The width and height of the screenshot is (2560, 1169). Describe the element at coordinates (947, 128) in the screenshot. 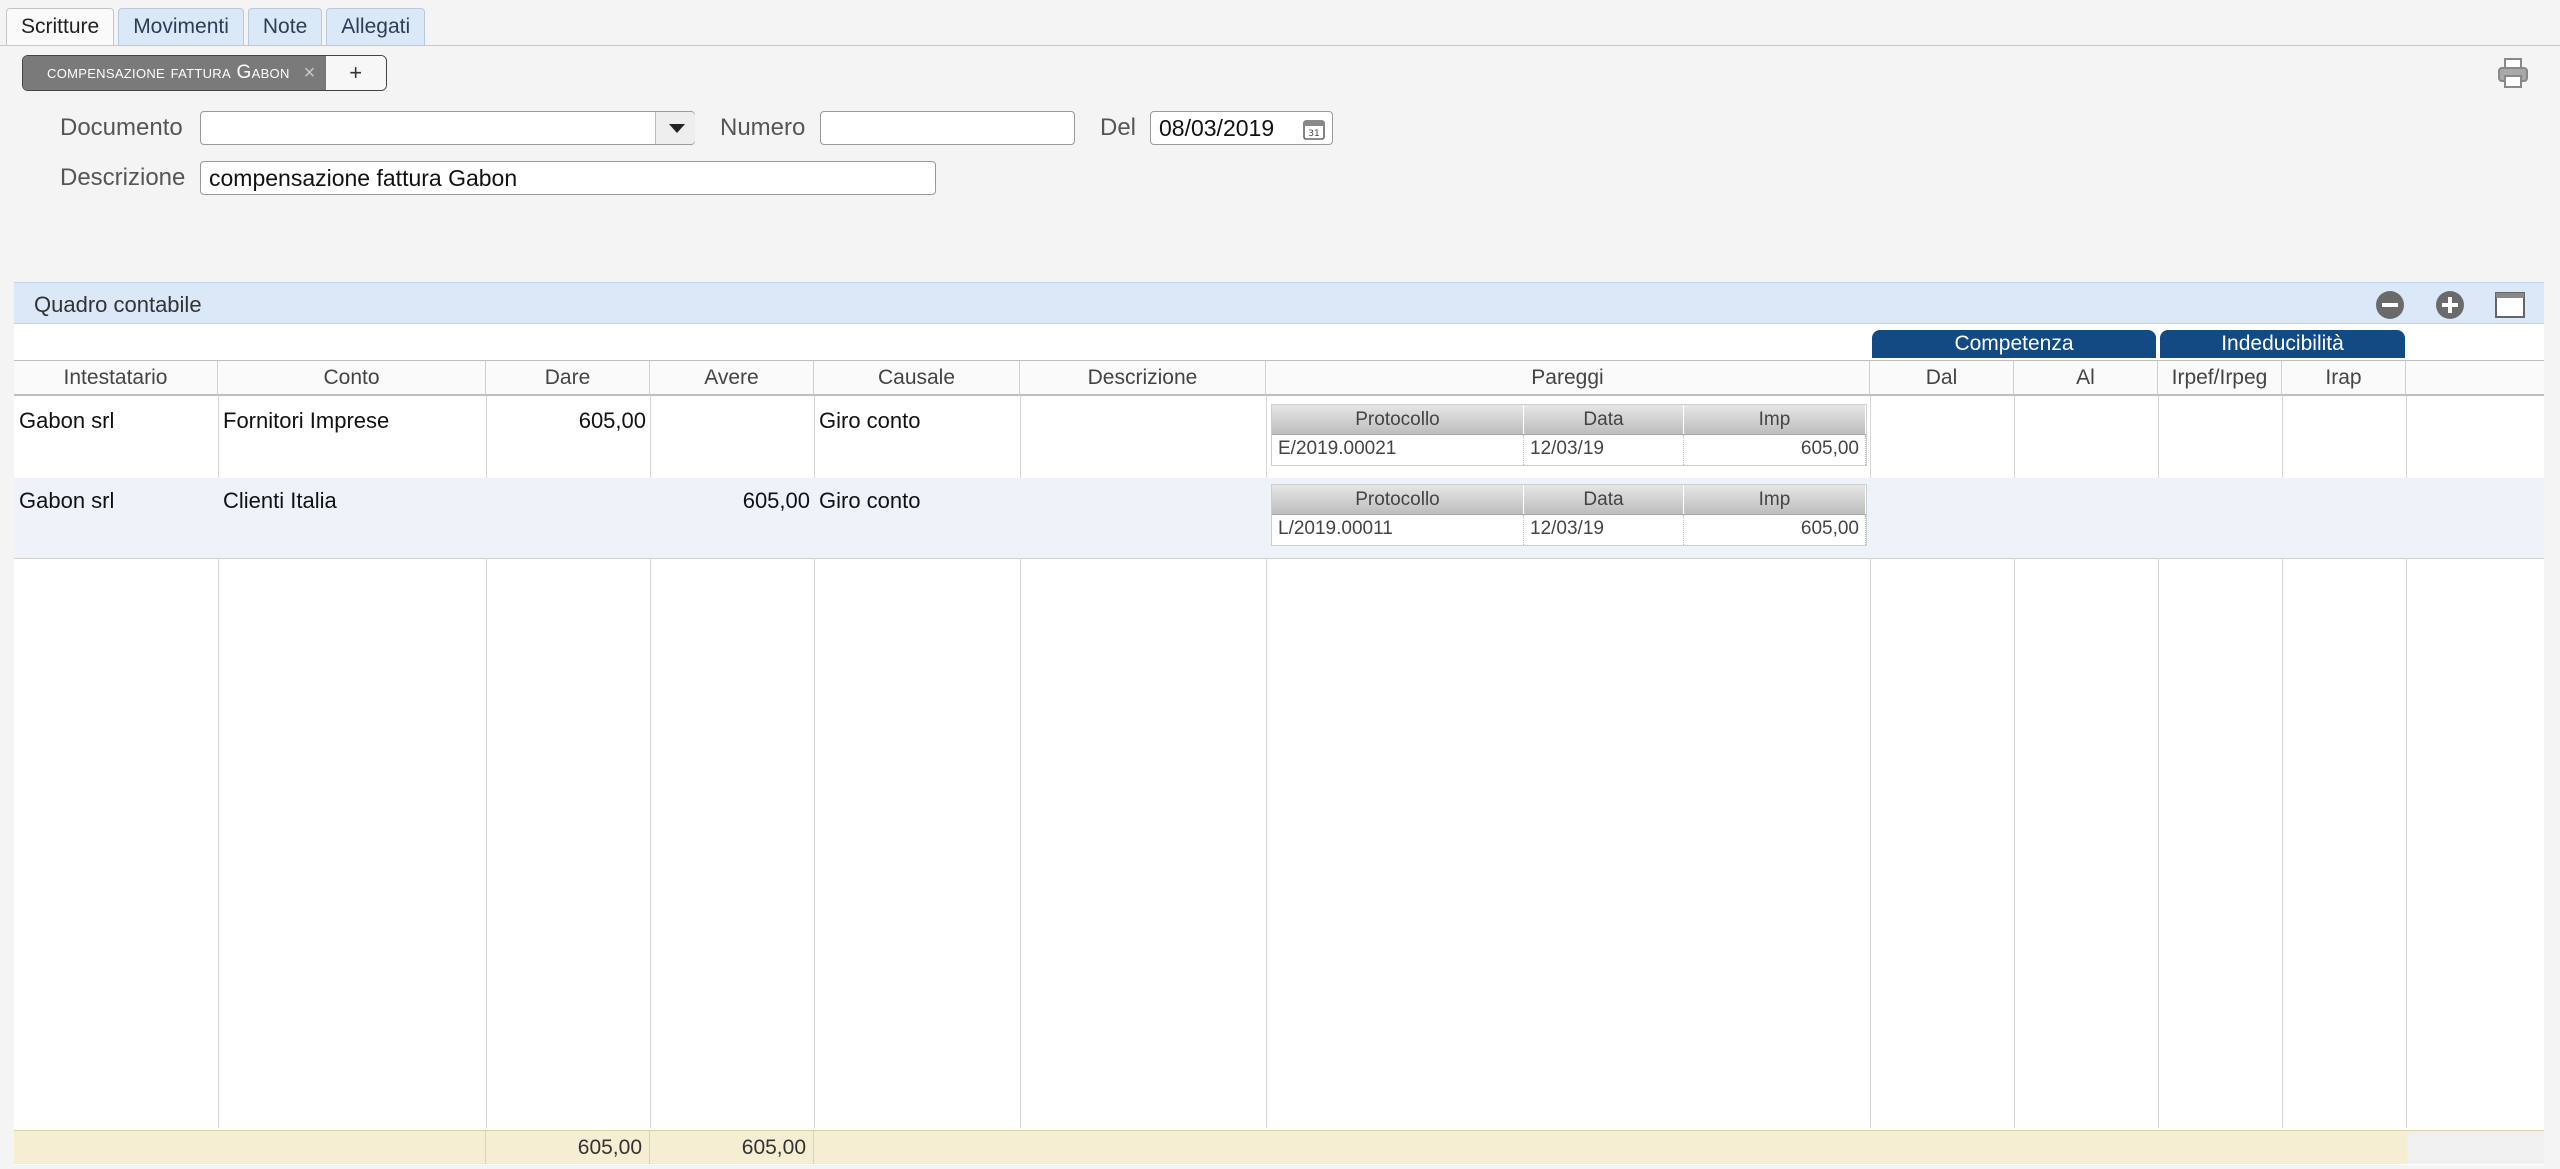

I see `numero-input` at that location.